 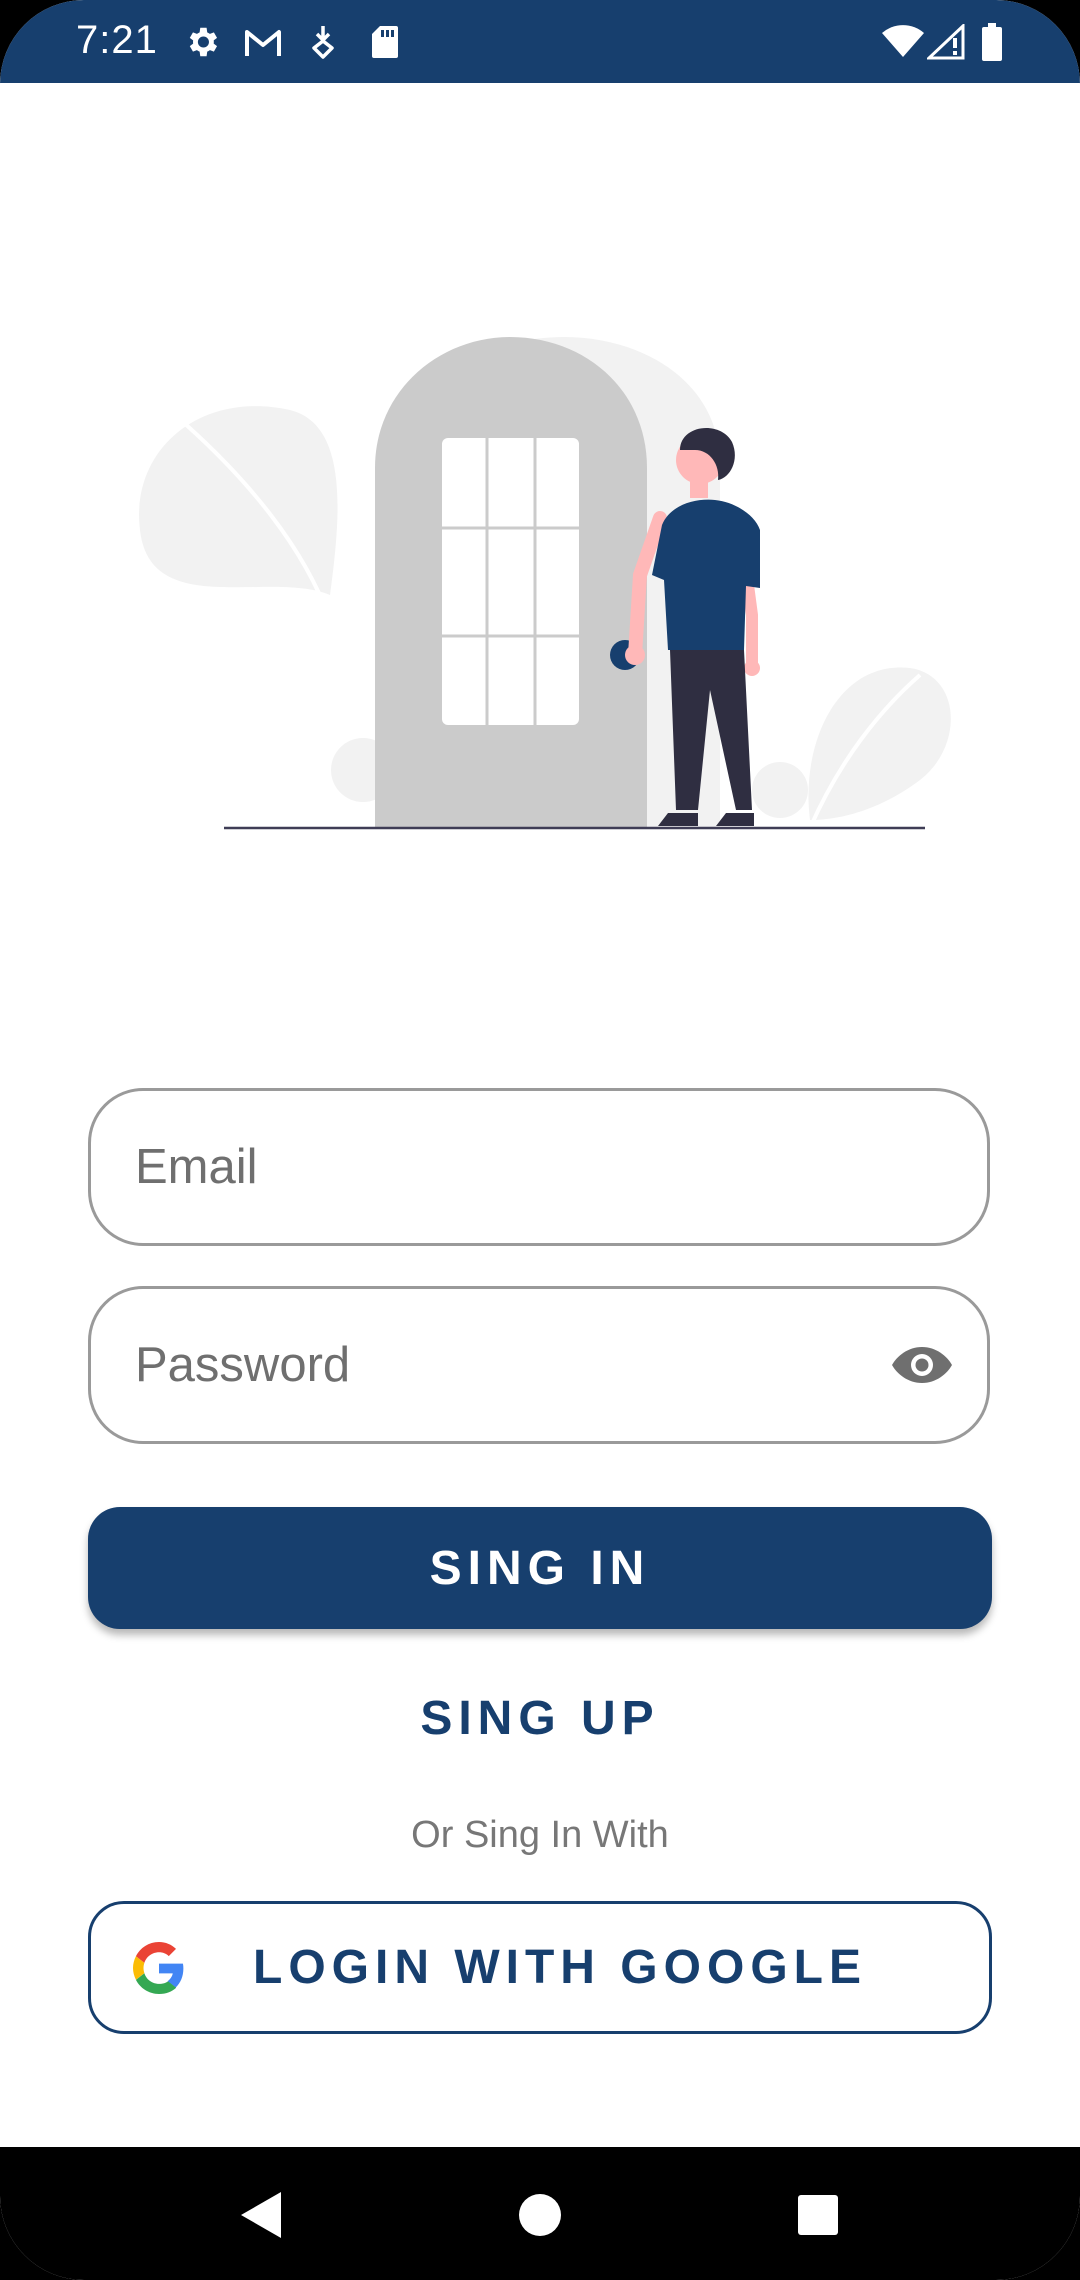 What do you see at coordinates (540, 1835) in the screenshot?
I see `alternate-sign-in-text: Or Sing In With` at bounding box center [540, 1835].